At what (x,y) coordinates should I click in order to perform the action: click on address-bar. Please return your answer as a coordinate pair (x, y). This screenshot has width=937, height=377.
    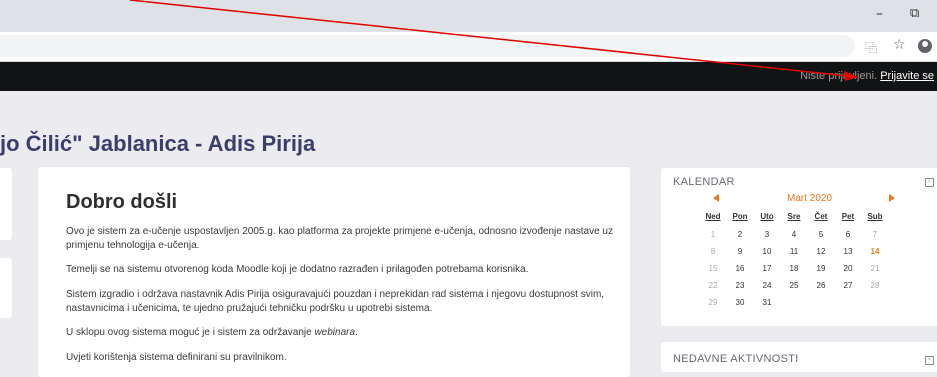
    Looking at the image, I should click on (427, 46).